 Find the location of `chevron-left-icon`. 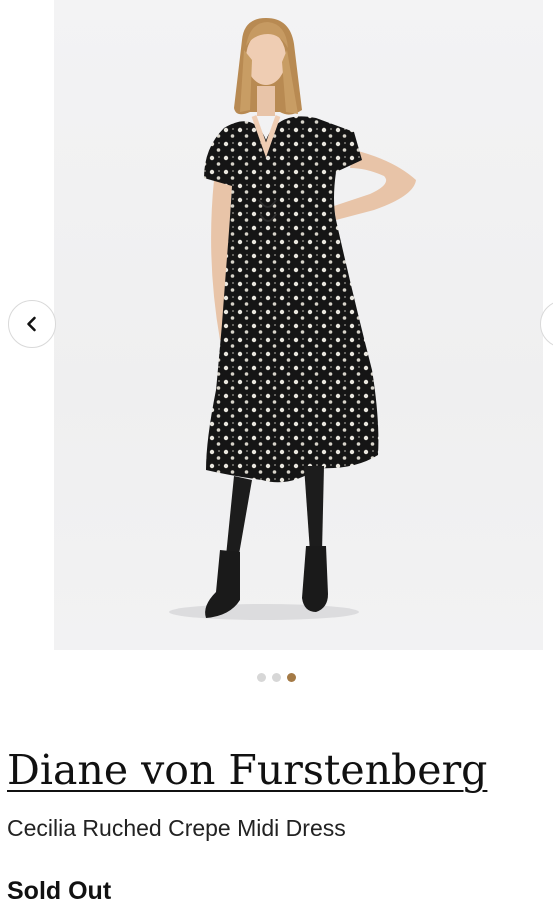

chevron-left-icon is located at coordinates (31, 324).